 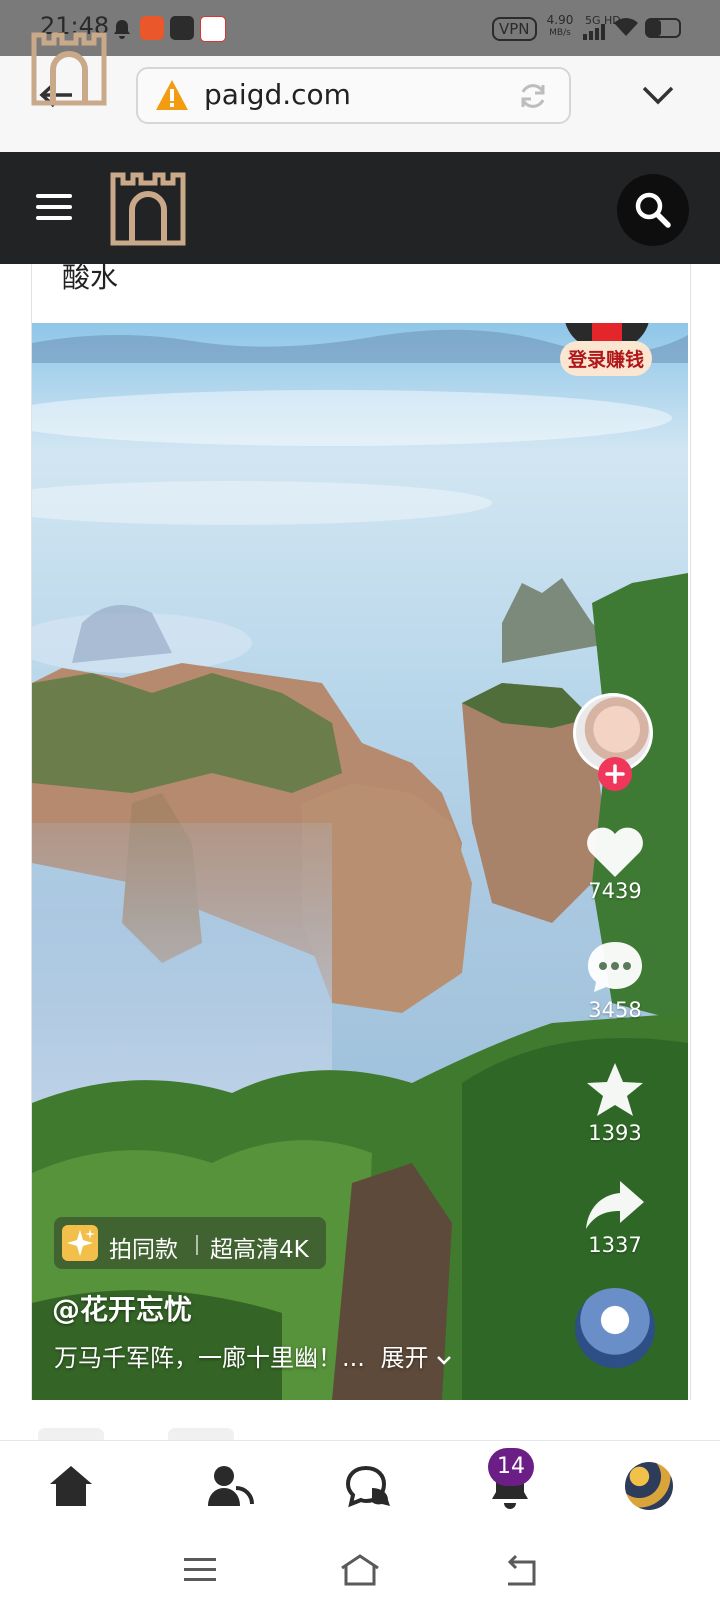 I want to click on follow-button, so click(x=615, y=774).